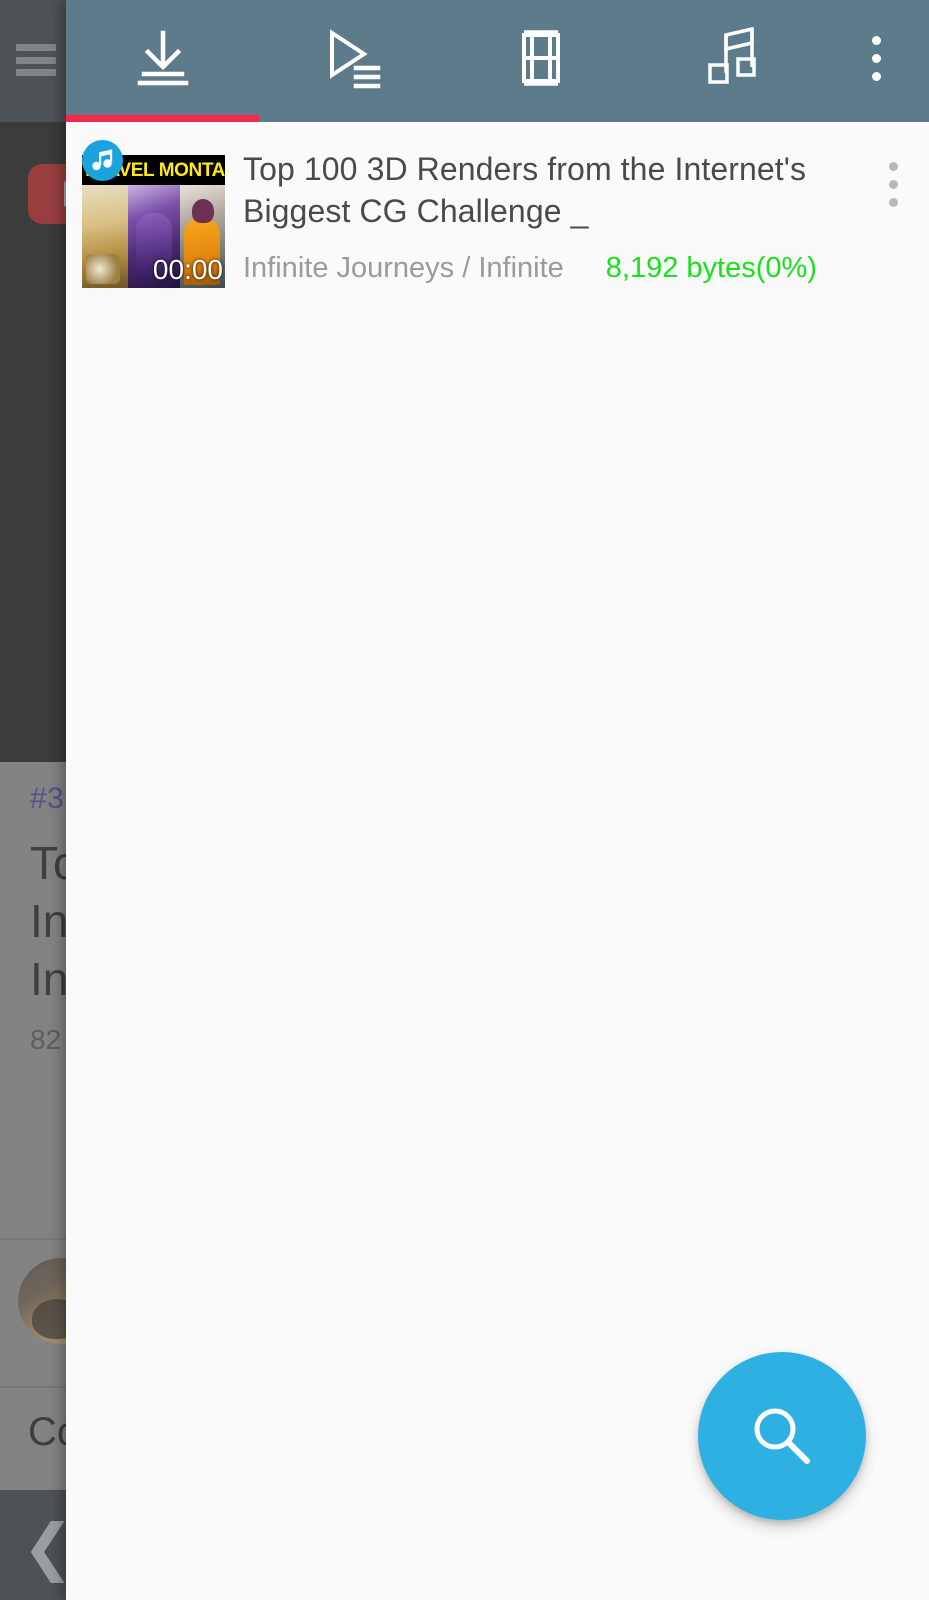  What do you see at coordinates (403, 268) in the screenshot?
I see `list-item-artist: Infinite Journeys / Infinite` at bounding box center [403, 268].